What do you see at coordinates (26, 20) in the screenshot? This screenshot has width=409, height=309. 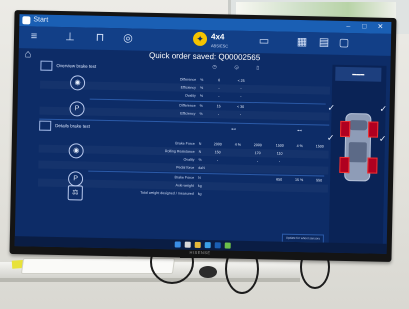 I see `app-logo-icon` at bounding box center [26, 20].